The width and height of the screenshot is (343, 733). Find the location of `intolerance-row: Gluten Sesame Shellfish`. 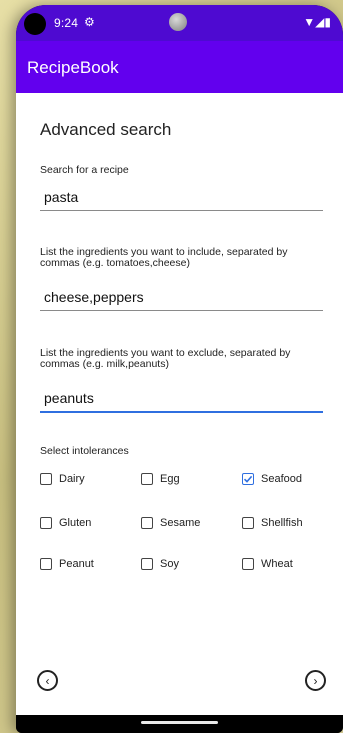

intolerance-row: Gluten Sesame Shellfish is located at coordinates (185, 527).